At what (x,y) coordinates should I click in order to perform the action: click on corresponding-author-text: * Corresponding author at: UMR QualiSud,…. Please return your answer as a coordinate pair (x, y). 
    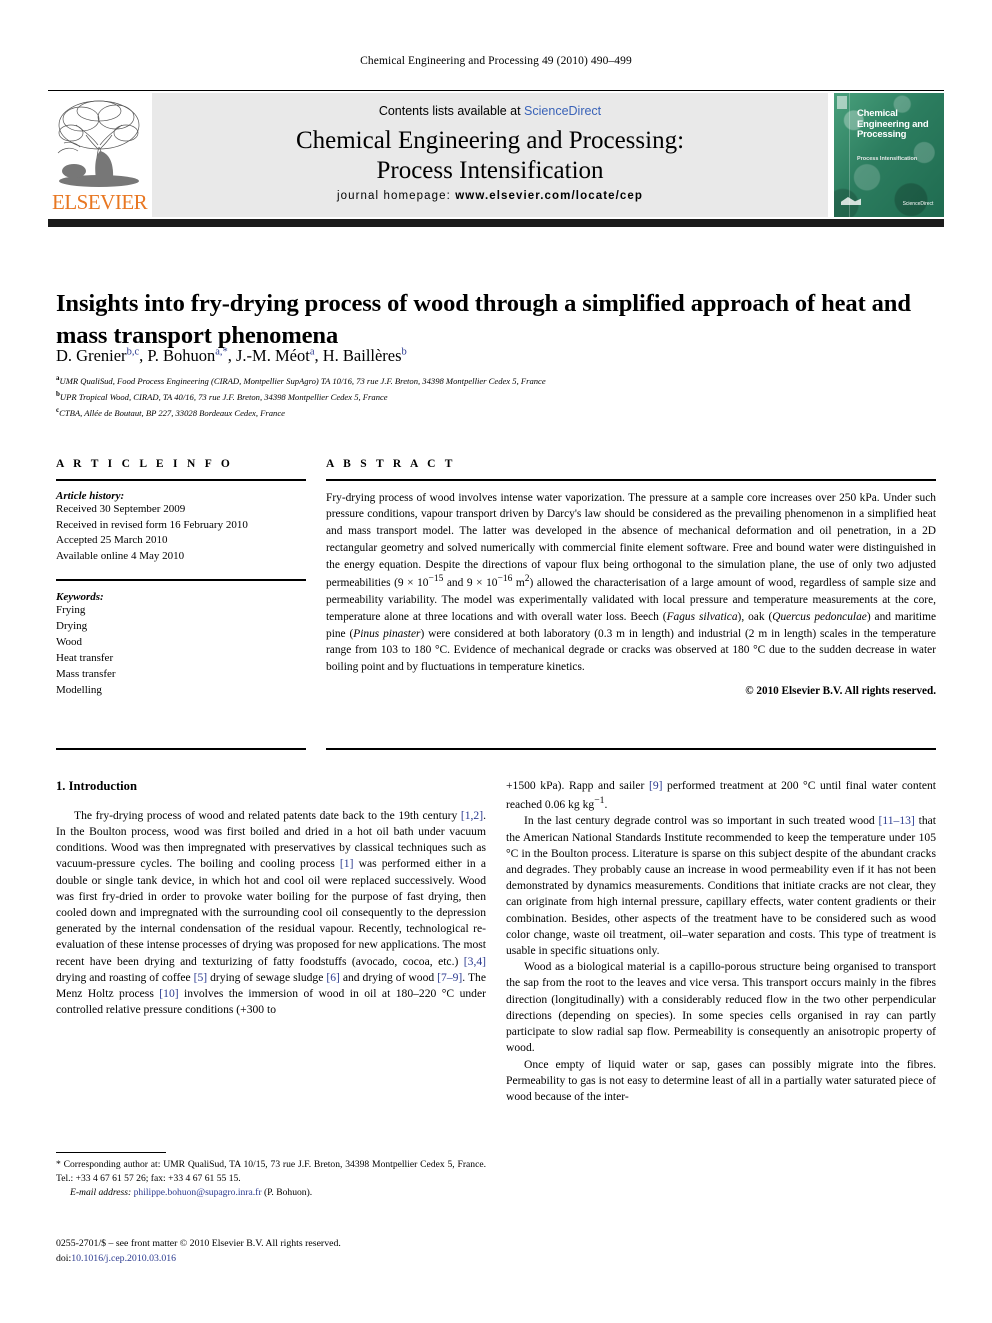
    Looking at the image, I should click on (271, 1172).